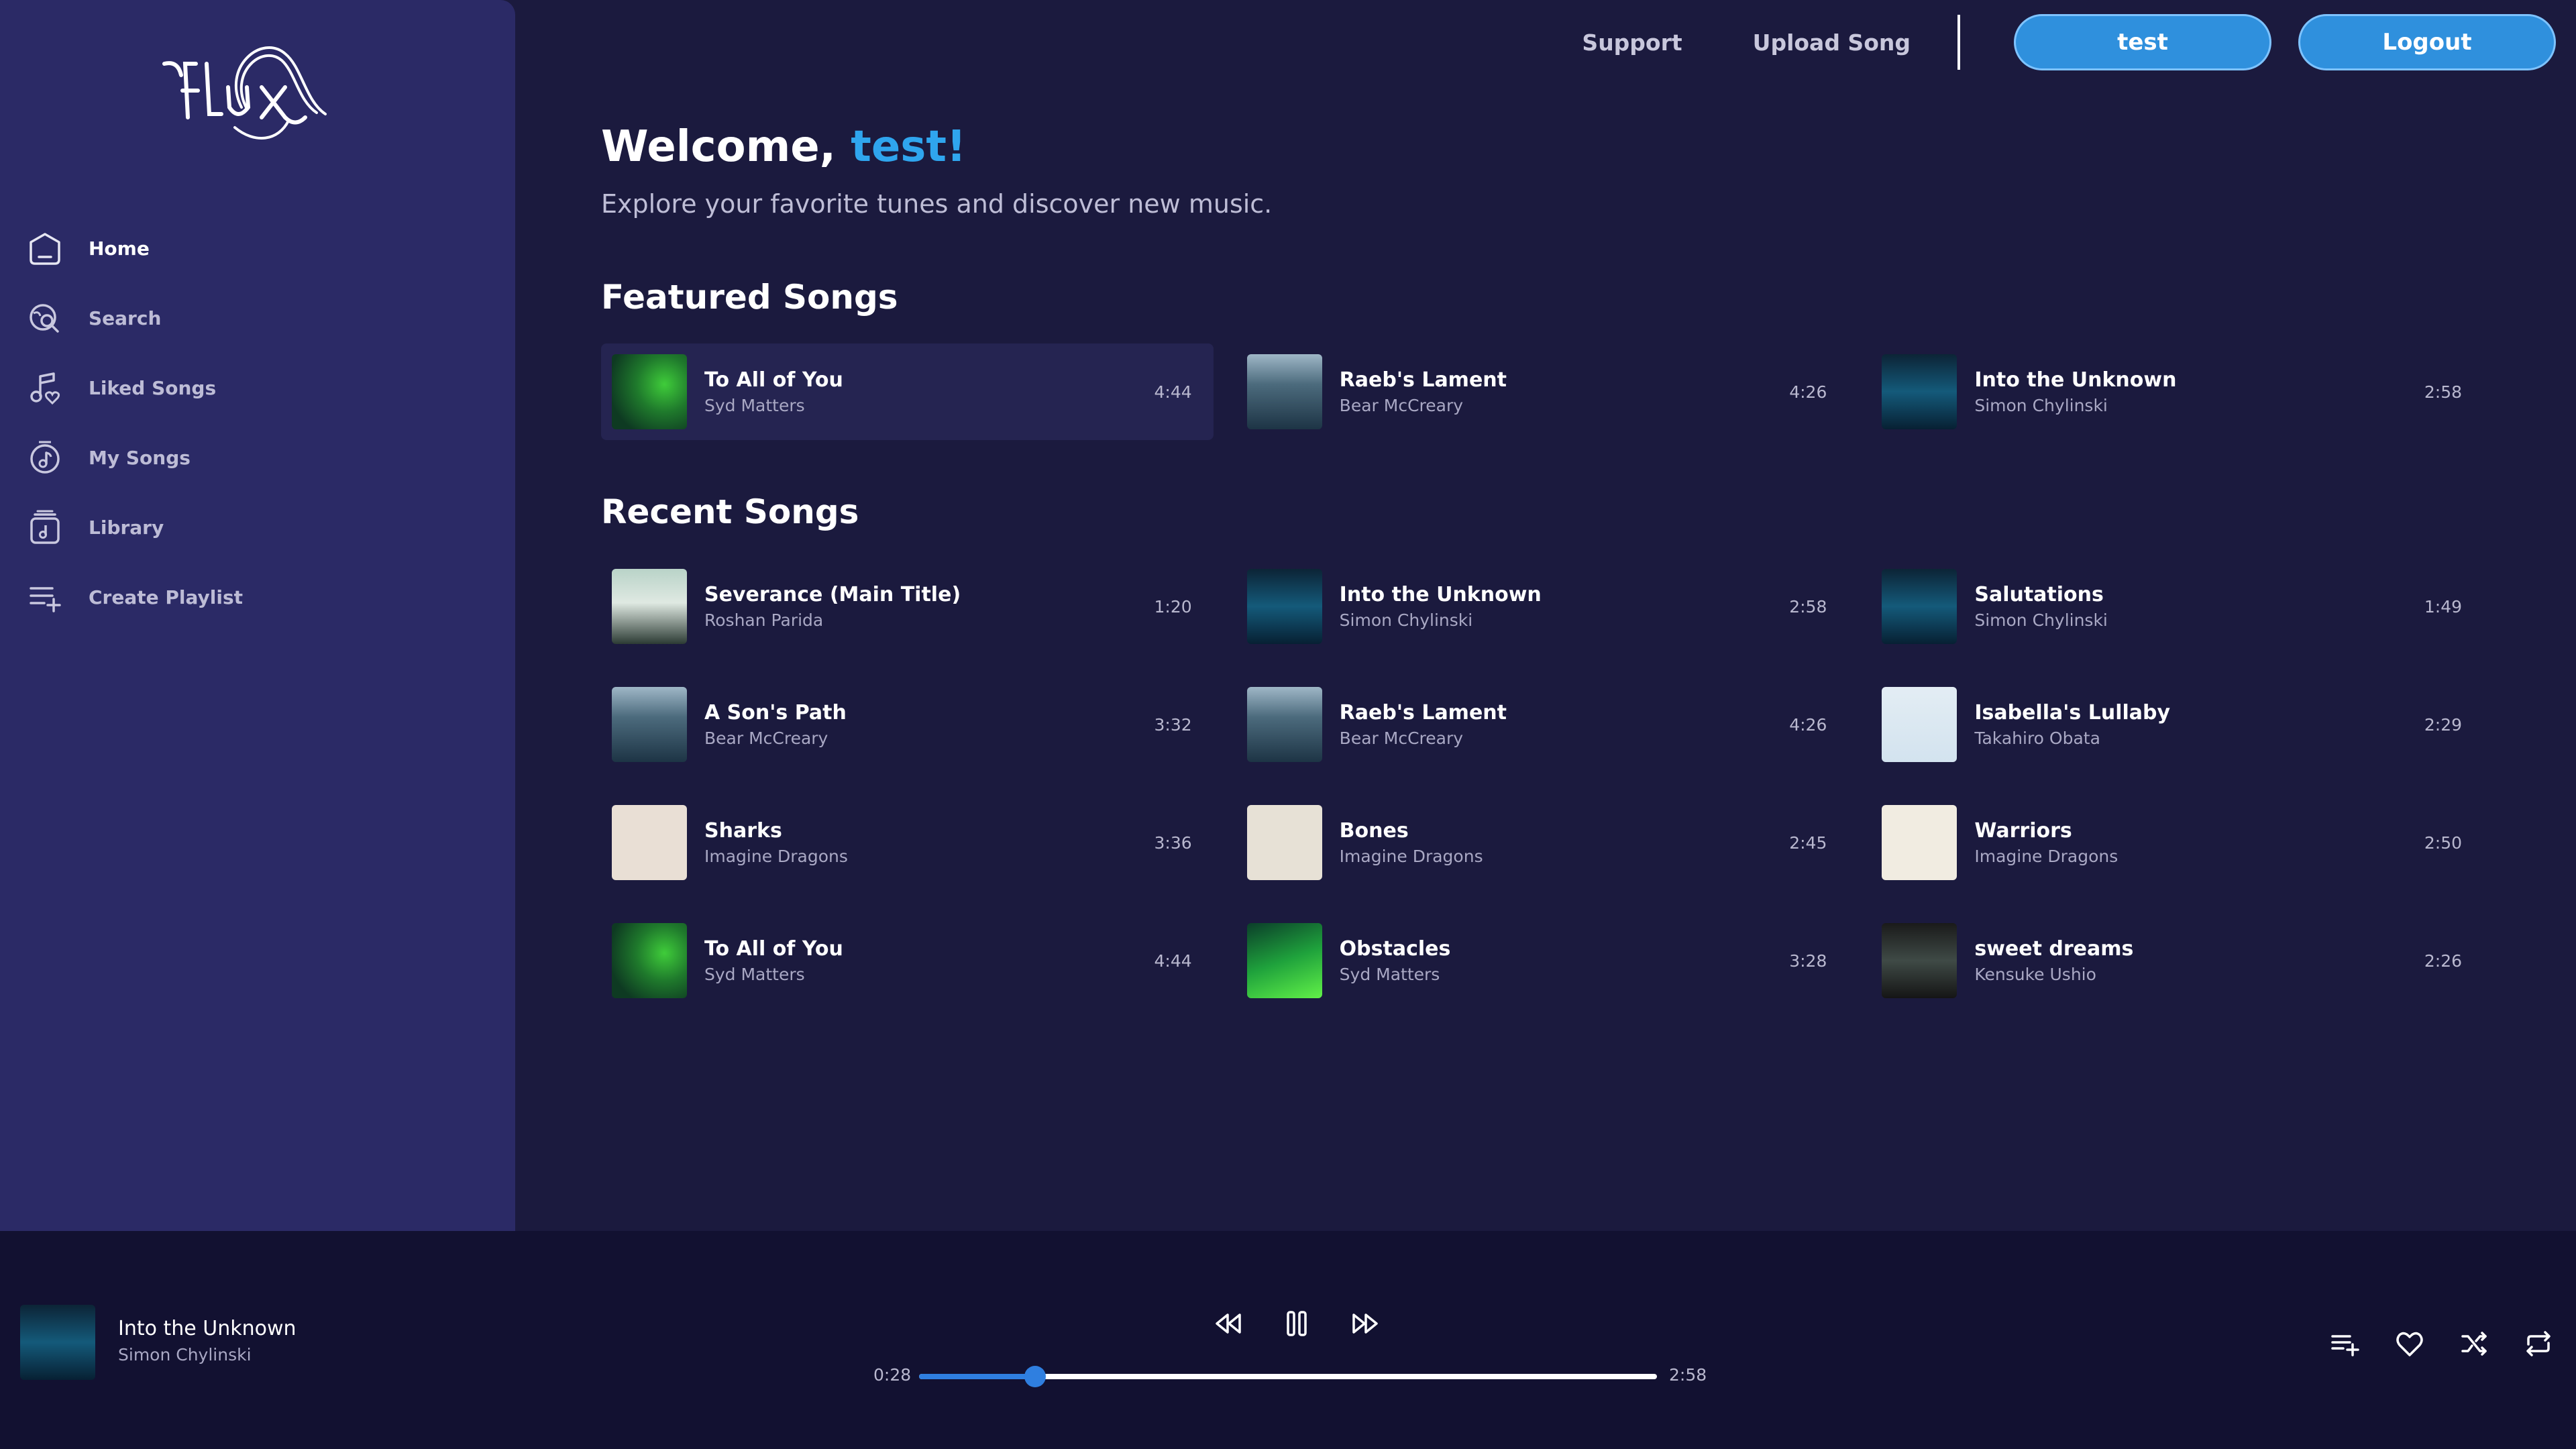  What do you see at coordinates (57, 1342) in the screenshot?
I see `now-playing-cover` at bounding box center [57, 1342].